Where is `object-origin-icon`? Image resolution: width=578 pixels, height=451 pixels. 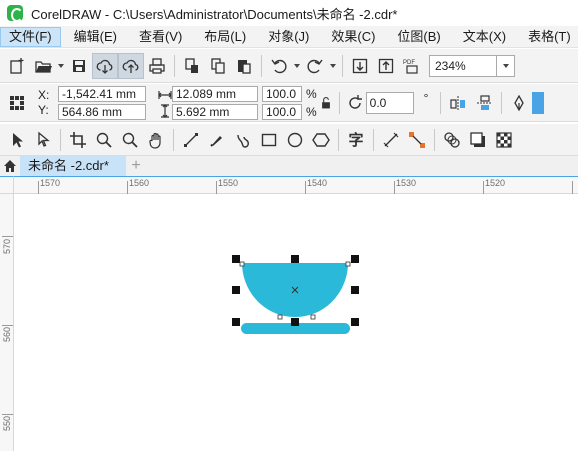 object-origin-icon is located at coordinates (17, 103).